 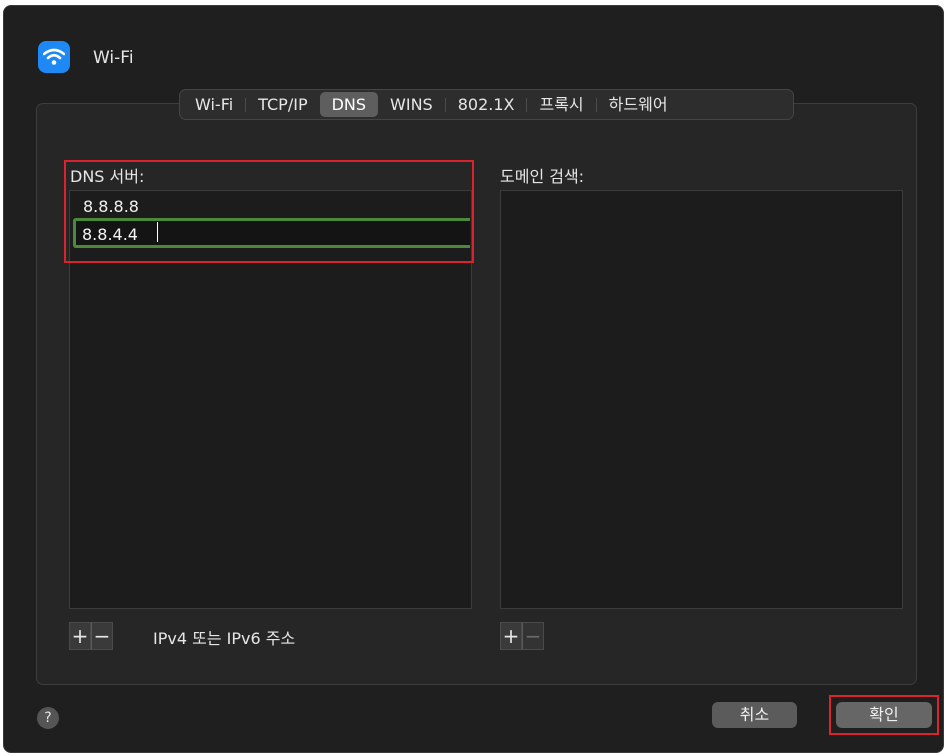 I want to click on dns-server-edit-field, so click(x=271, y=233).